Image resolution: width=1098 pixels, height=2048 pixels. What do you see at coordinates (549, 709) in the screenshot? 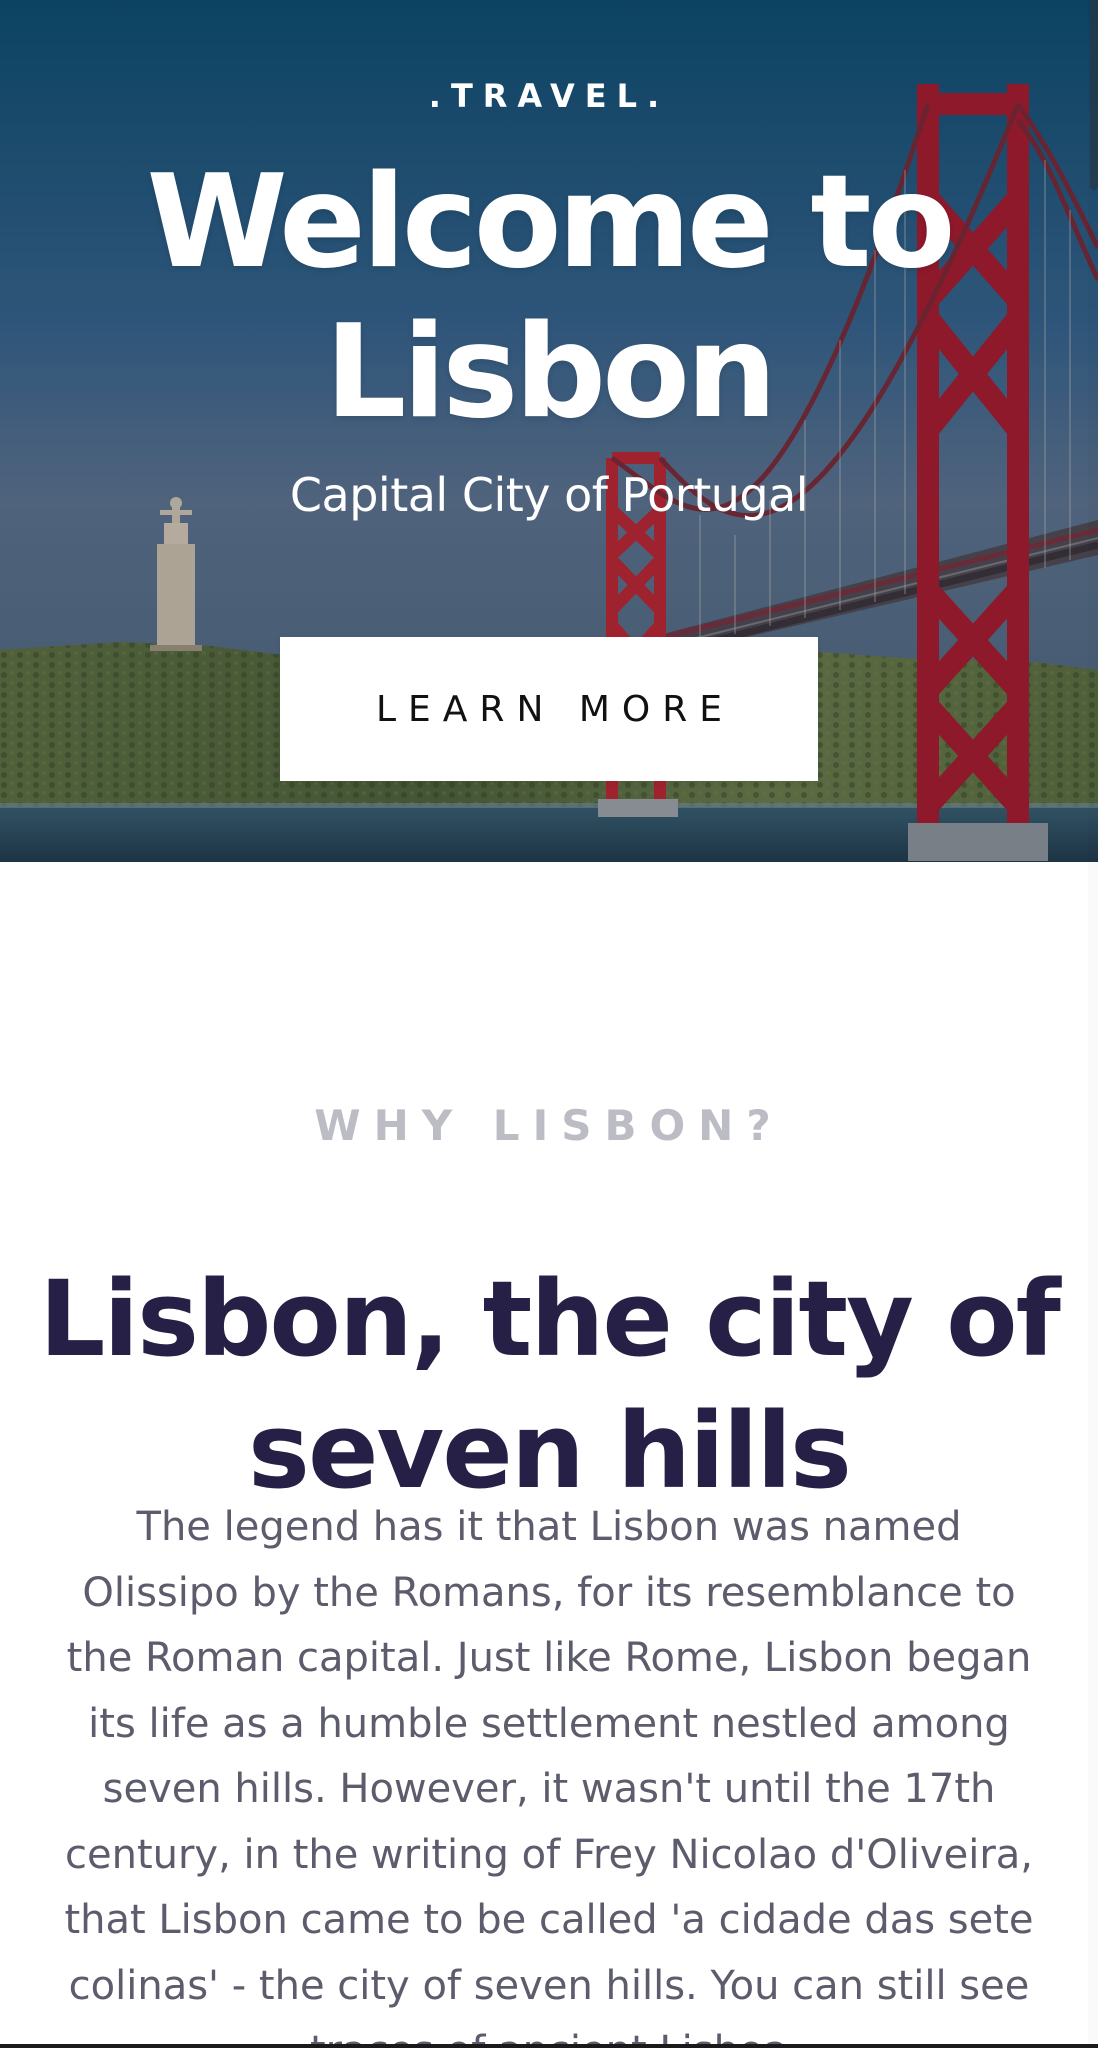
I see `learn-more-button: LEARN MORE` at bounding box center [549, 709].